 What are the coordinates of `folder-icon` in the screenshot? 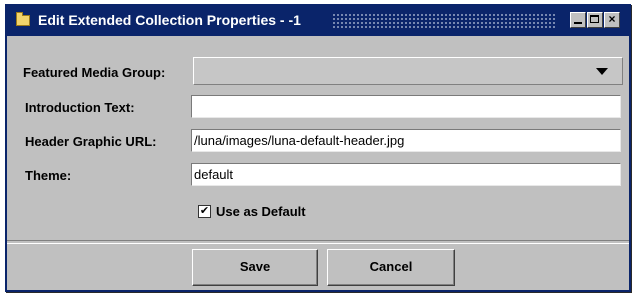 It's located at (23, 19).